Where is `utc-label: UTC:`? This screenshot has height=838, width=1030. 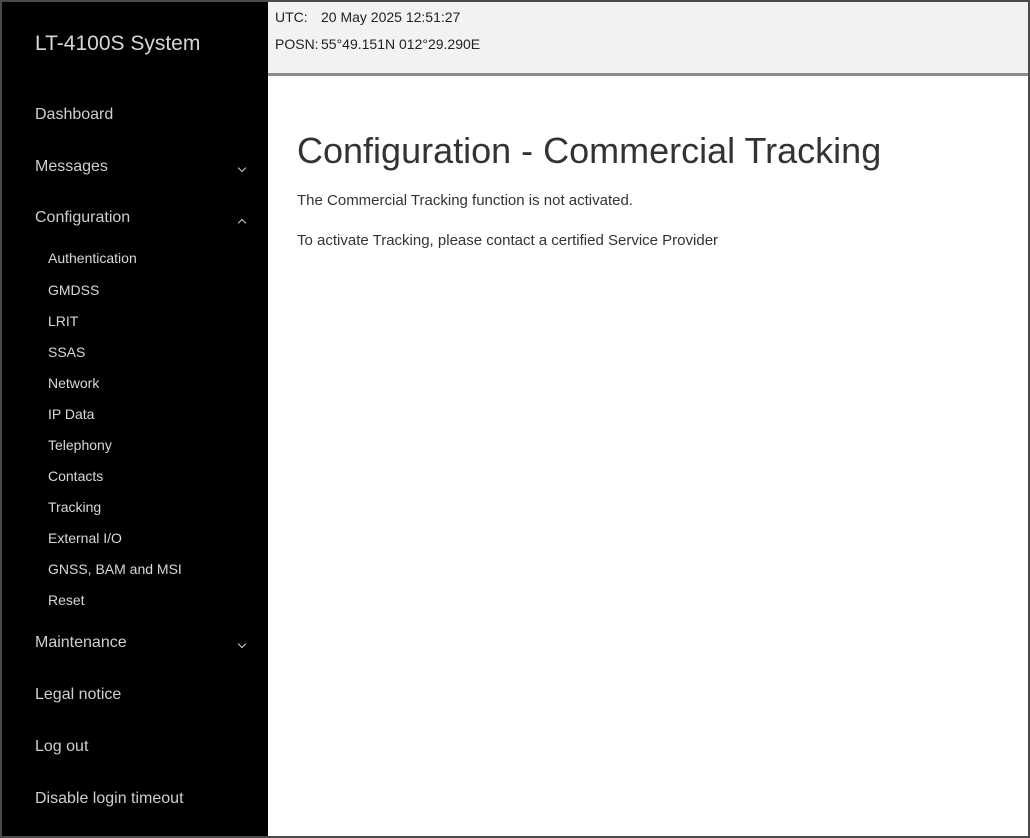 utc-label: UTC: is located at coordinates (291, 17).